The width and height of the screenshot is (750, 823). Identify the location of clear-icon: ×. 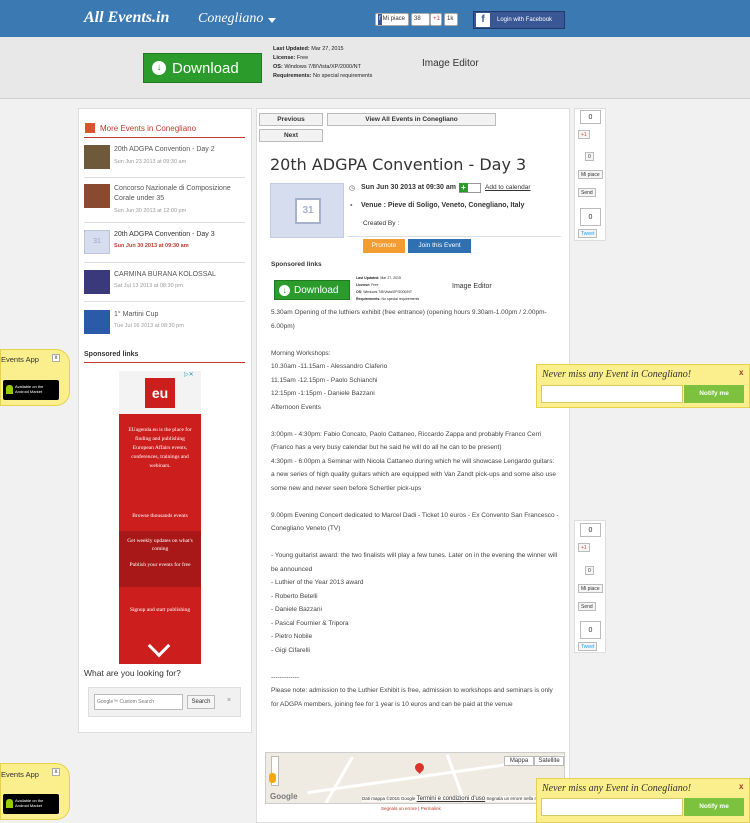
(229, 700).